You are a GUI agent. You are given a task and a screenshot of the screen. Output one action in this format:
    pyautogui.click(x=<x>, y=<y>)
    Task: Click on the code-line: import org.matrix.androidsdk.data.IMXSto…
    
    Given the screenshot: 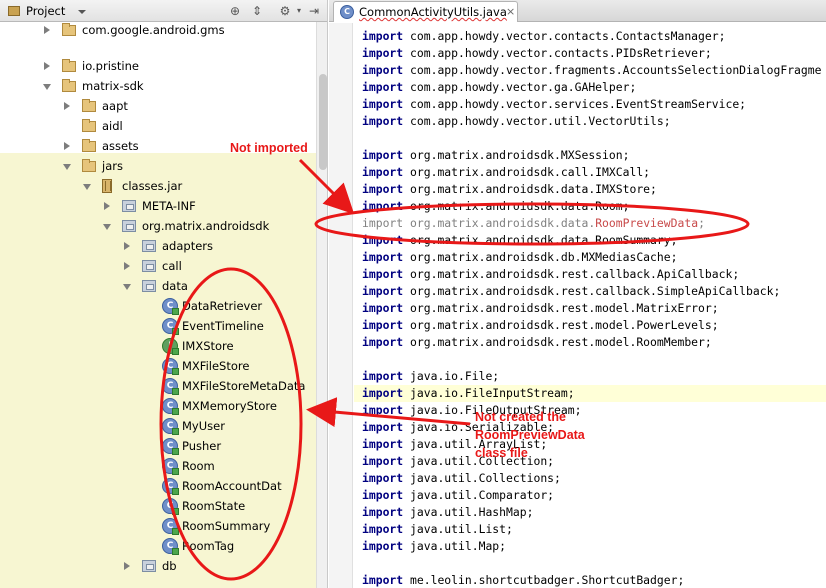 What is the action you would take?
    pyautogui.click(x=590, y=189)
    